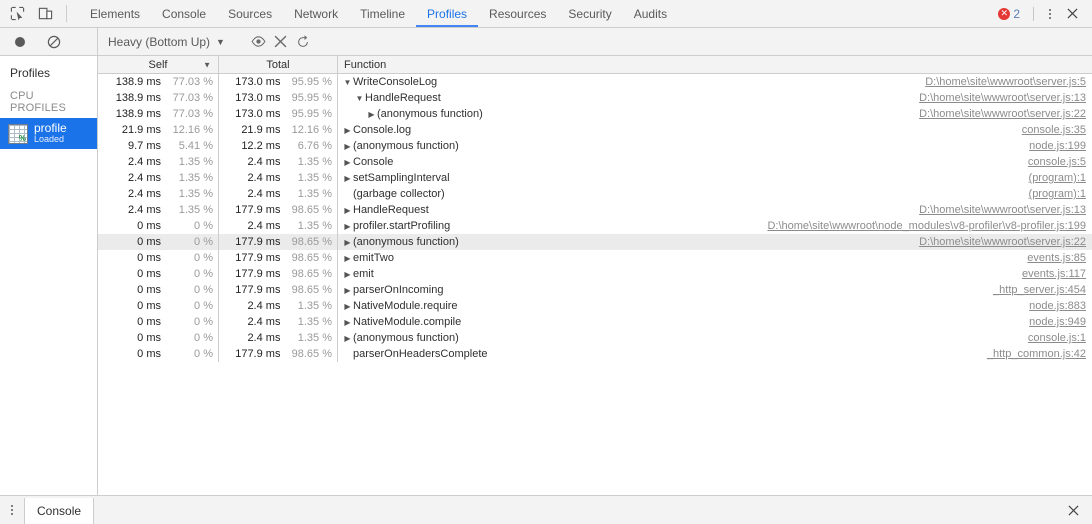 This screenshot has width=1092, height=524. What do you see at coordinates (281, 42) in the screenshot?
I see `exclude-function-button` at bounding box center [281, 42].